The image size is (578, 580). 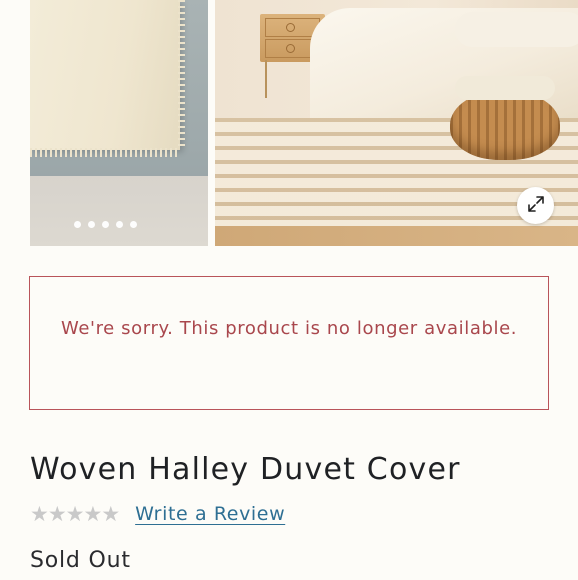 I want to click on carousel-dots, so click(x=105, y=224).